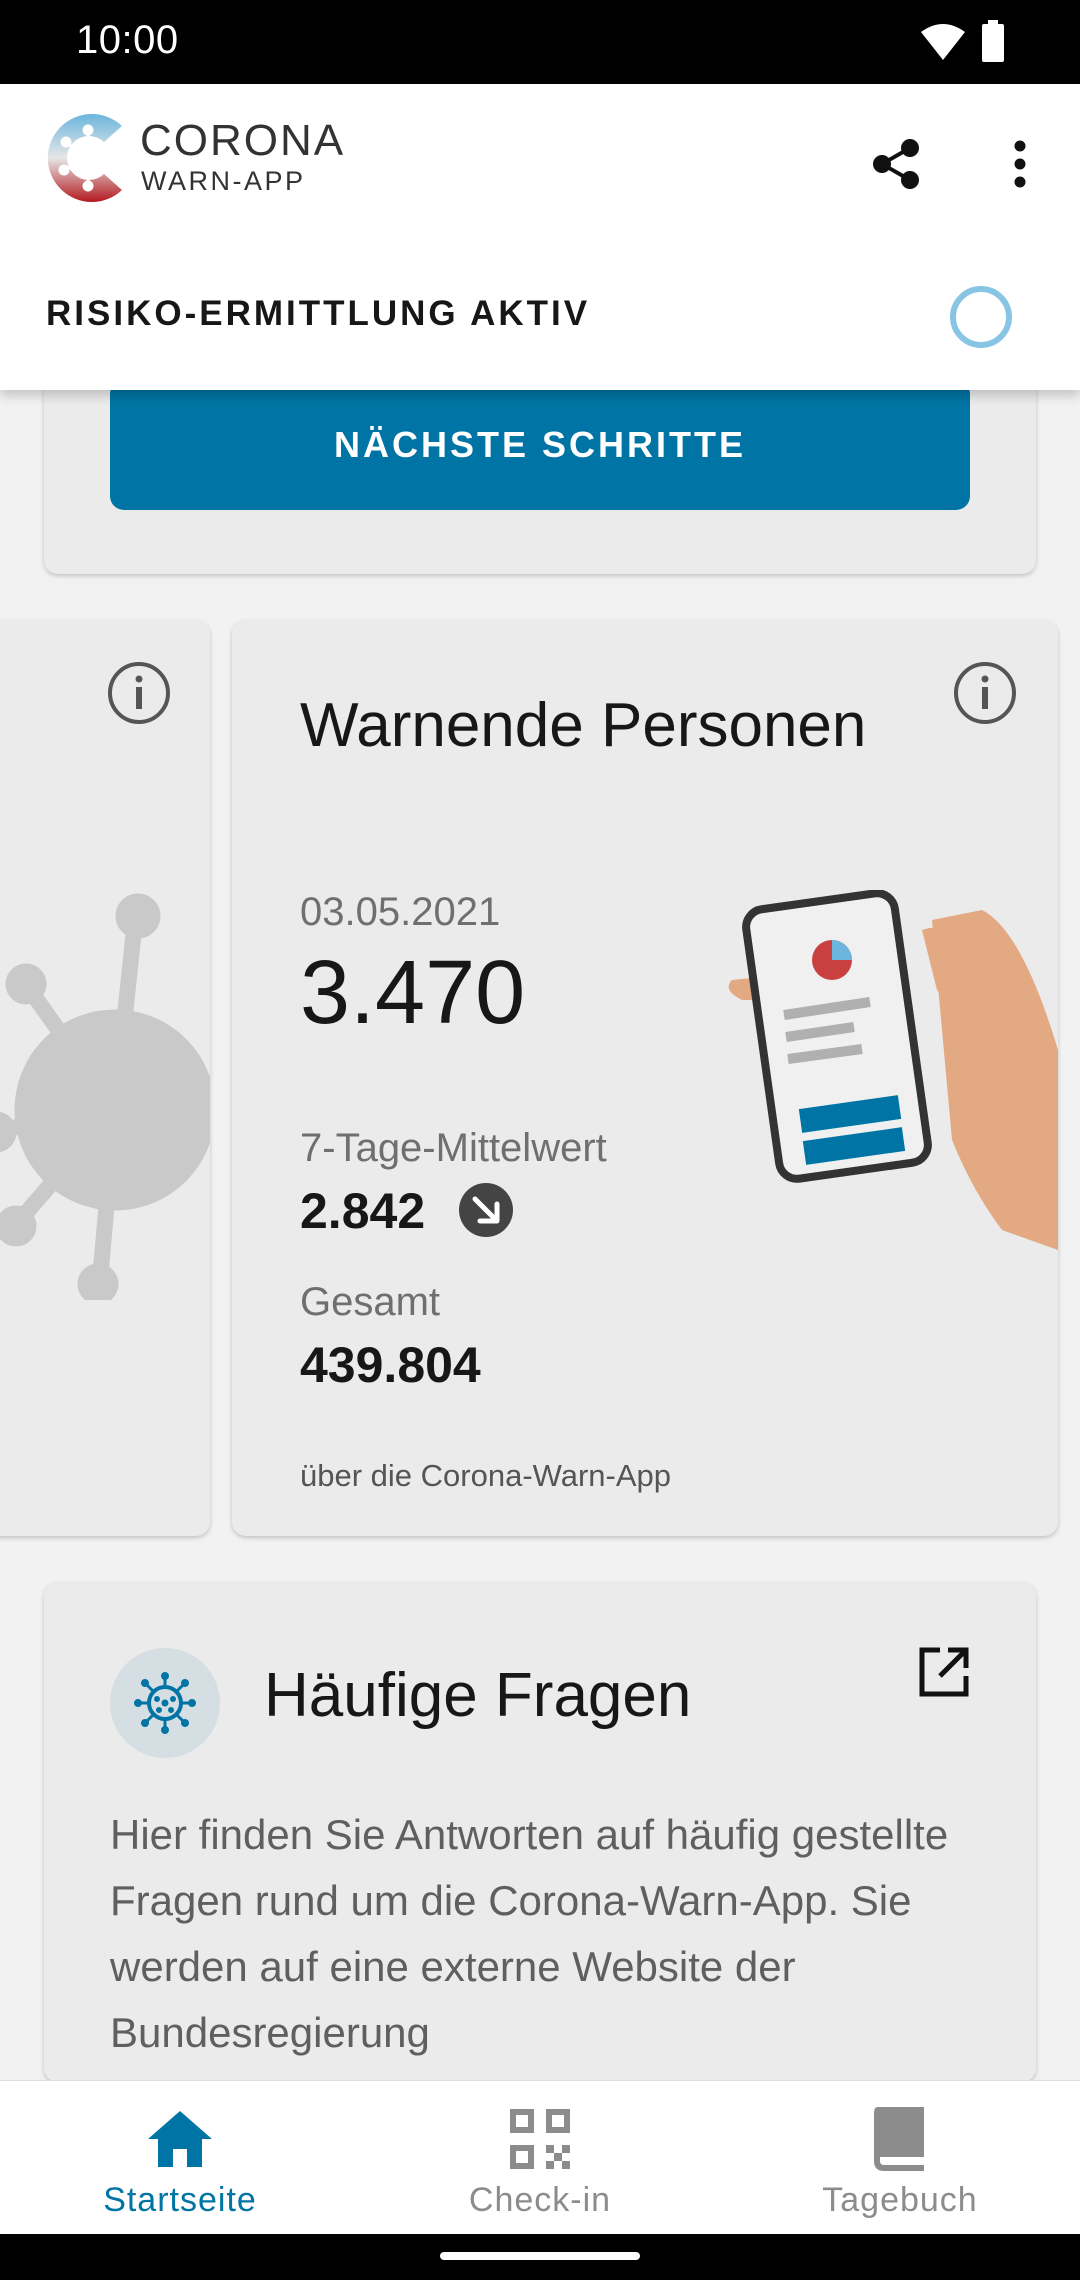 This screenshot has height=2280, width=1080. I want to click on battery-icon, so click(993, 41).